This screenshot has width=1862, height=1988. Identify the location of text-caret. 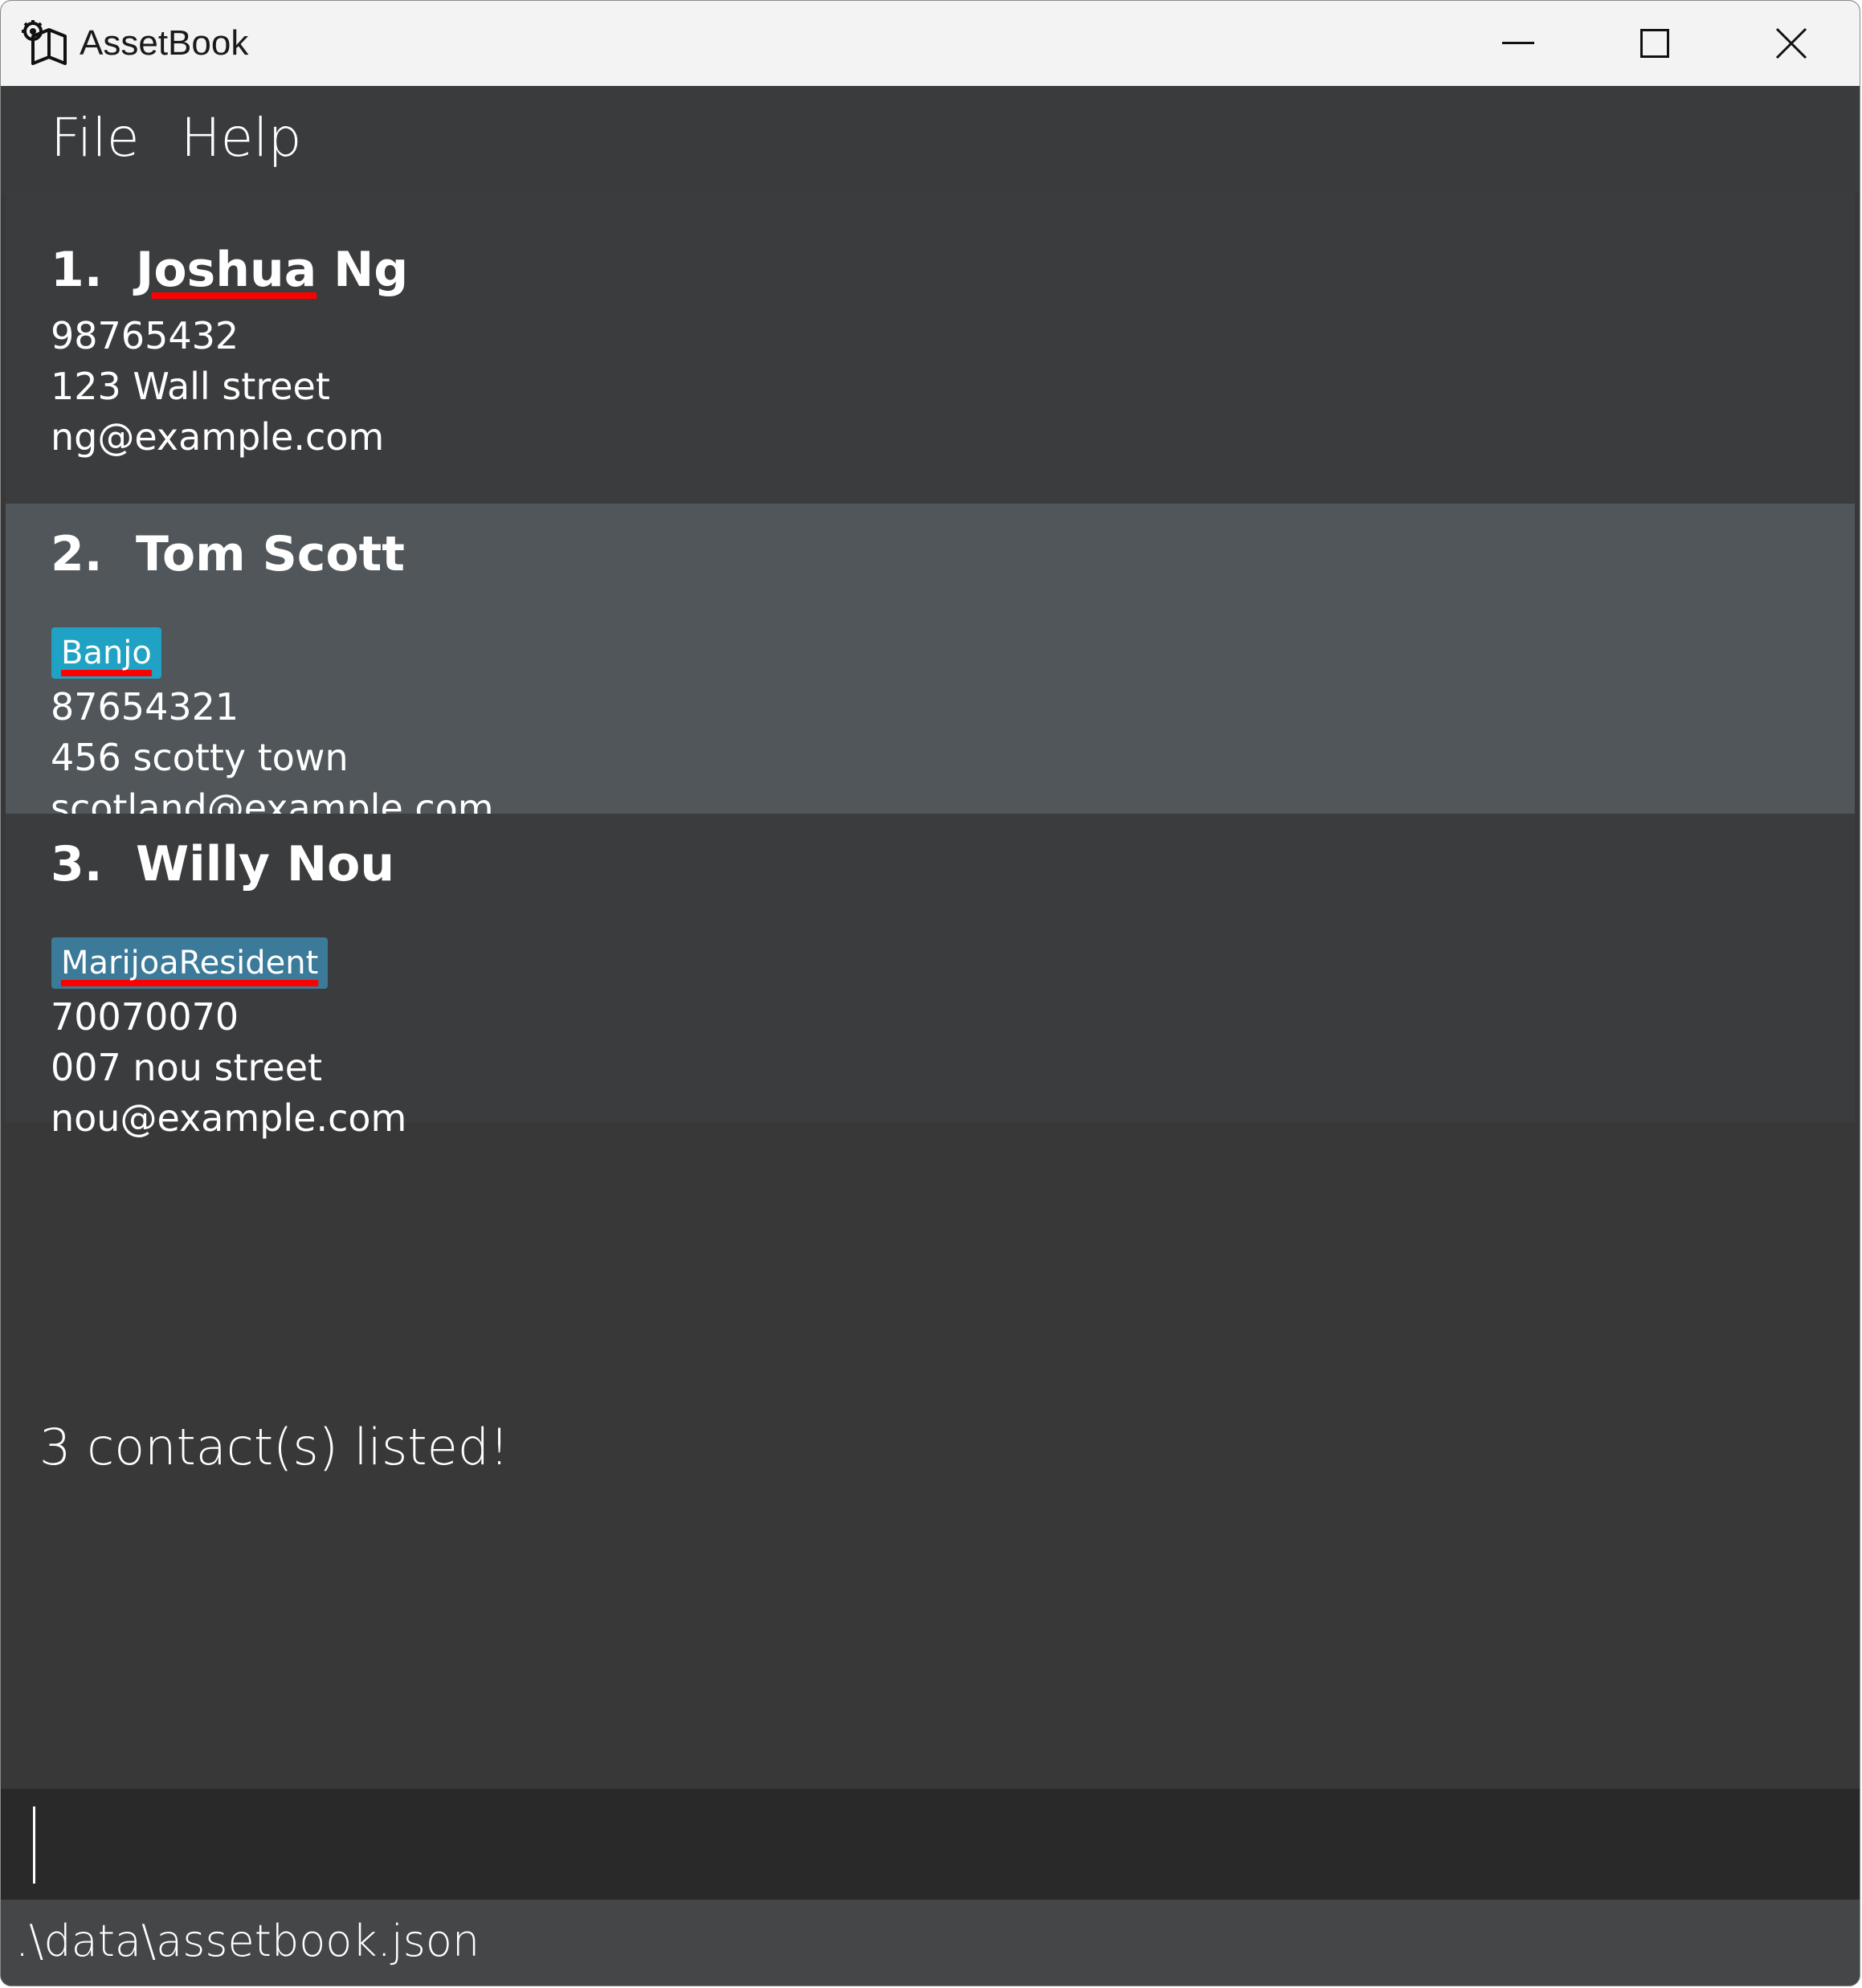
(34, 1845).